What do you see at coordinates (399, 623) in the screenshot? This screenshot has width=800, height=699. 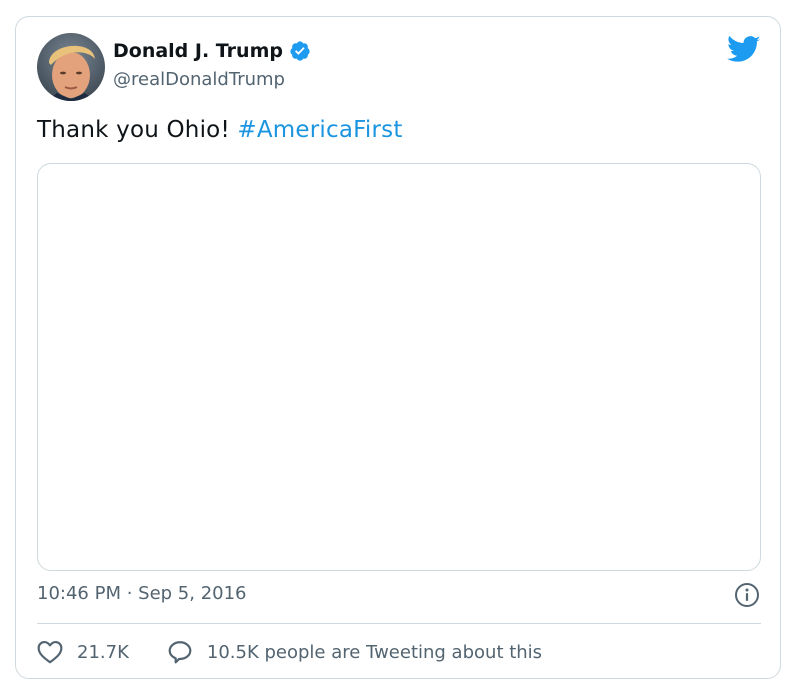 I see `divider` at bounding box center [399, 623].